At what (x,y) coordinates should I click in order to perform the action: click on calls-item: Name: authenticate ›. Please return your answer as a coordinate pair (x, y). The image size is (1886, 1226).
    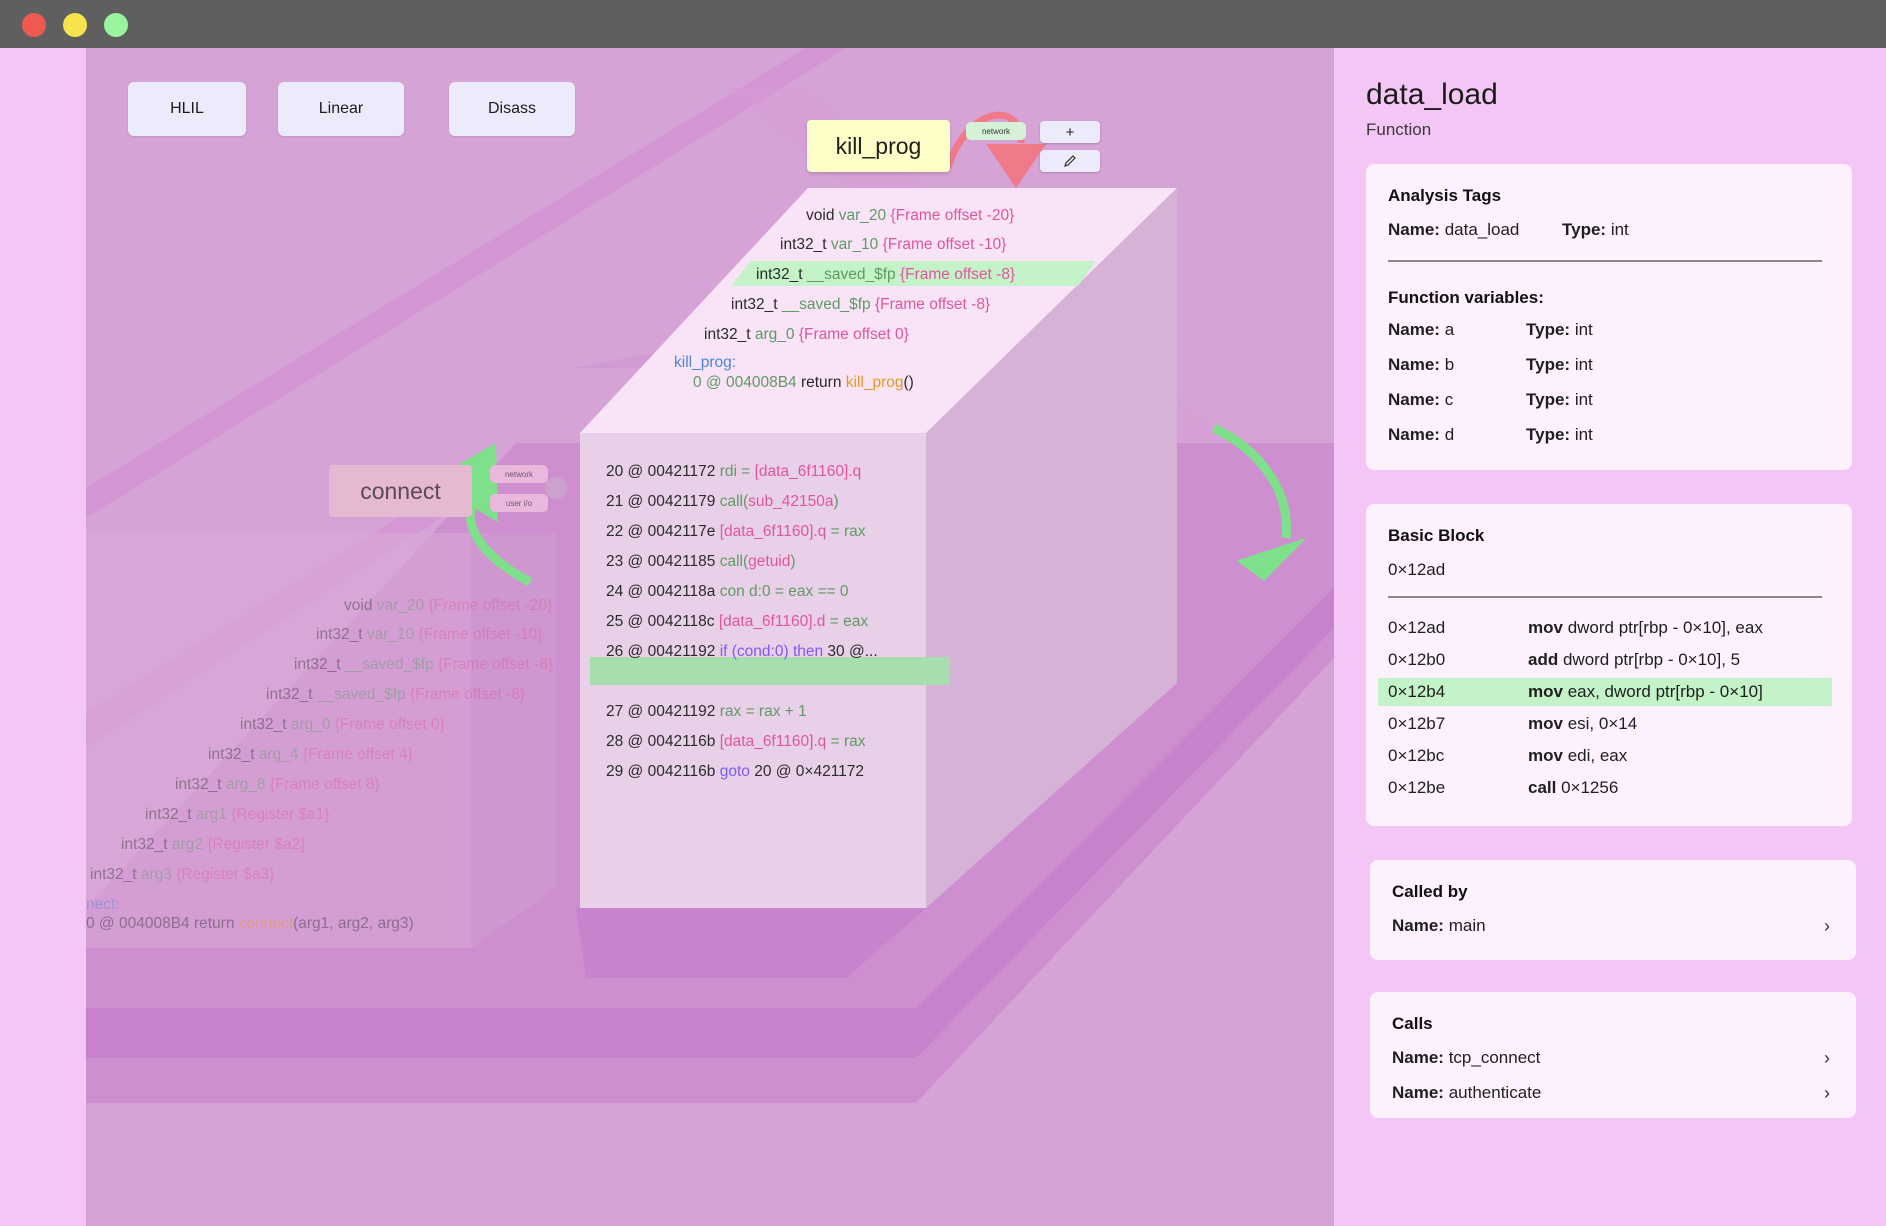
    Looking at the image, I should click on (1613, 1095).